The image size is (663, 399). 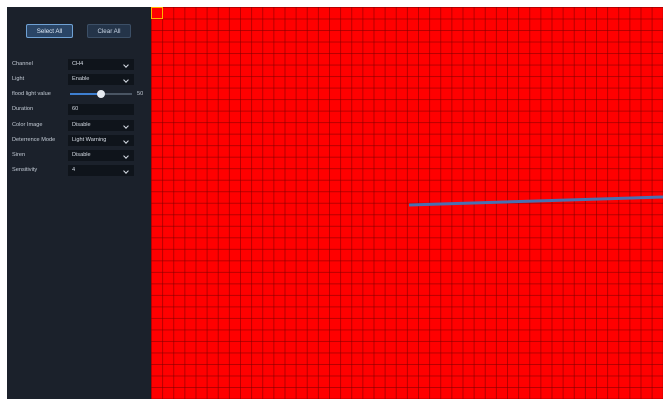 I want to click on deterrence-mode-value: Light Warning, so click(x=89, y=140).